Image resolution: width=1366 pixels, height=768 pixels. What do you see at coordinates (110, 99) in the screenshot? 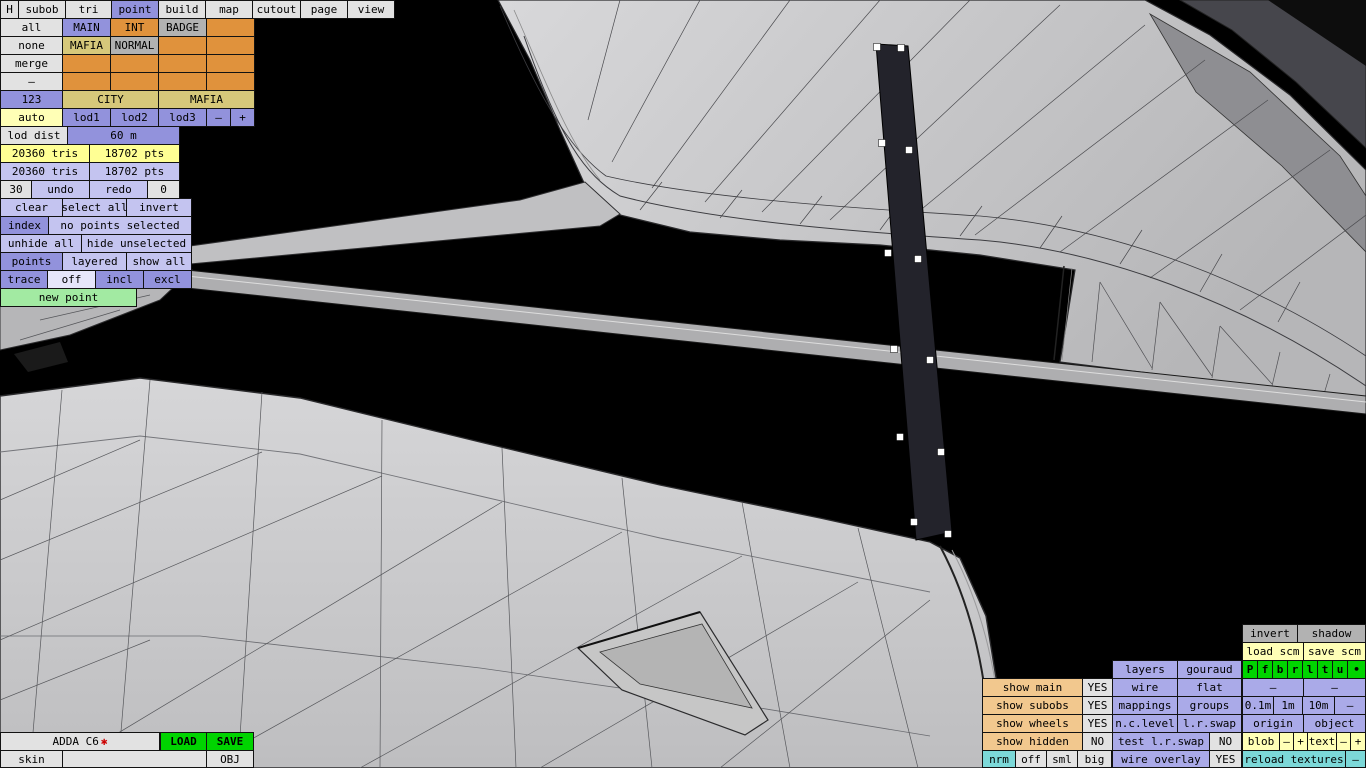
I see `city-scheme-button: CITY` at bounding box center [110, 99].